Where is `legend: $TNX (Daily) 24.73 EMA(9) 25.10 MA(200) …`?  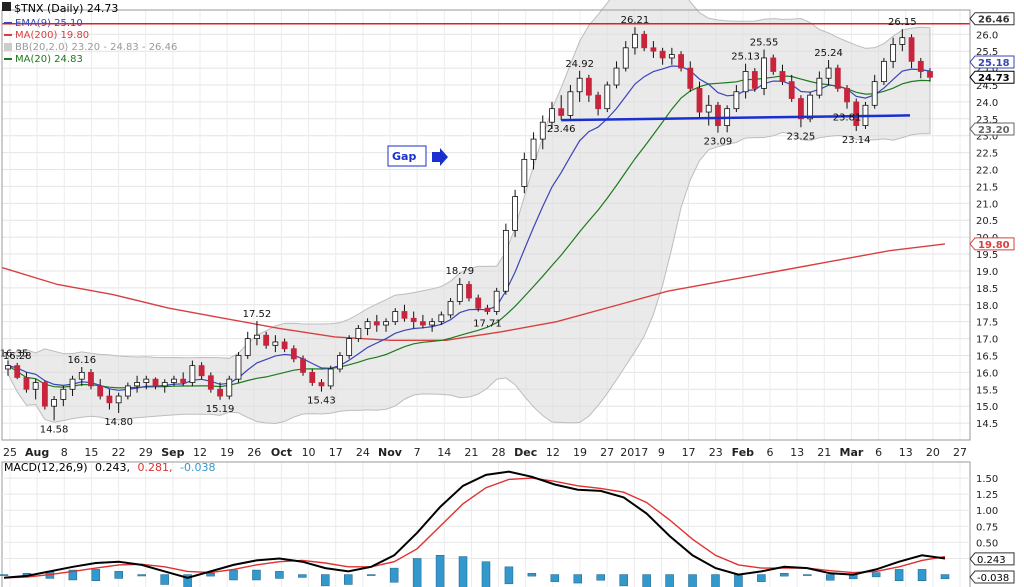 legend: $TNX (Daily) 24.73 EMA(9) 25.10 MA(200) … is located at coordinates (89, 33).